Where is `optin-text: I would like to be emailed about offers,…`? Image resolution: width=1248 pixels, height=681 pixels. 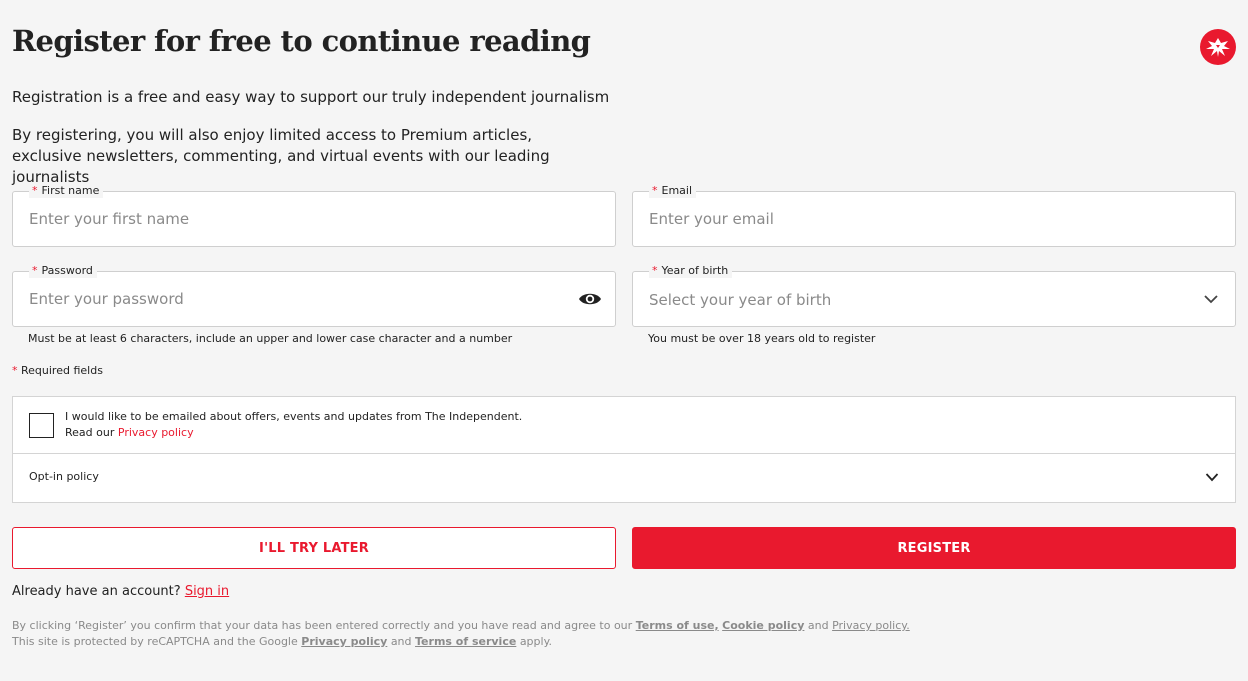 optin-text: I would like to be emailed about offers,… is located at coordinates (294, 424).